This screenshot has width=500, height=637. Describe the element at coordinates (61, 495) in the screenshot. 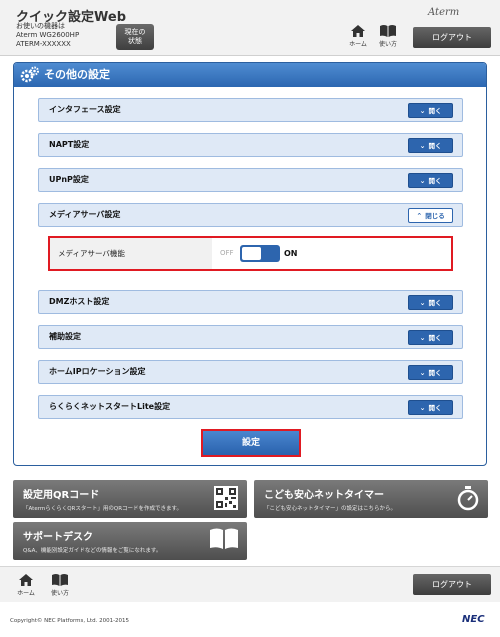

I see `tile-title: 設定用QRコード` at that location.